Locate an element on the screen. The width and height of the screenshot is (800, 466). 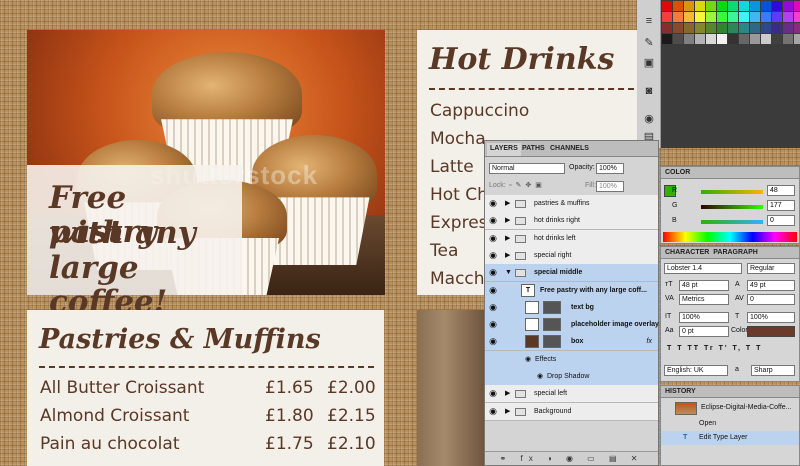
layer-row: ◉ ▶ hot drinks right is located at coordinates (571, 221).